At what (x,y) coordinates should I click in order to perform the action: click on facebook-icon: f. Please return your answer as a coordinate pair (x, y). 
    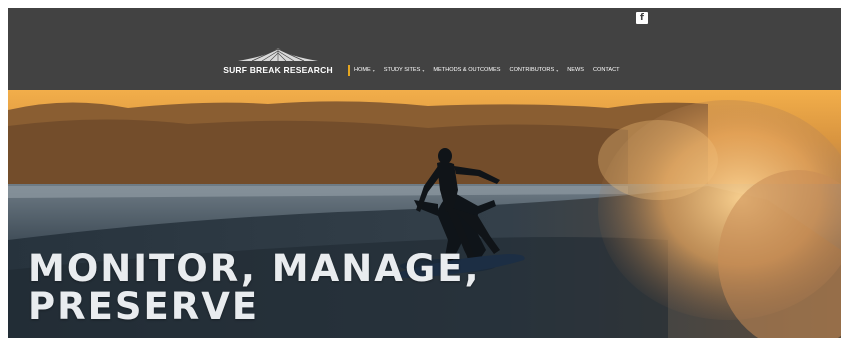
    Looking at the image, I should click on (642, 18).